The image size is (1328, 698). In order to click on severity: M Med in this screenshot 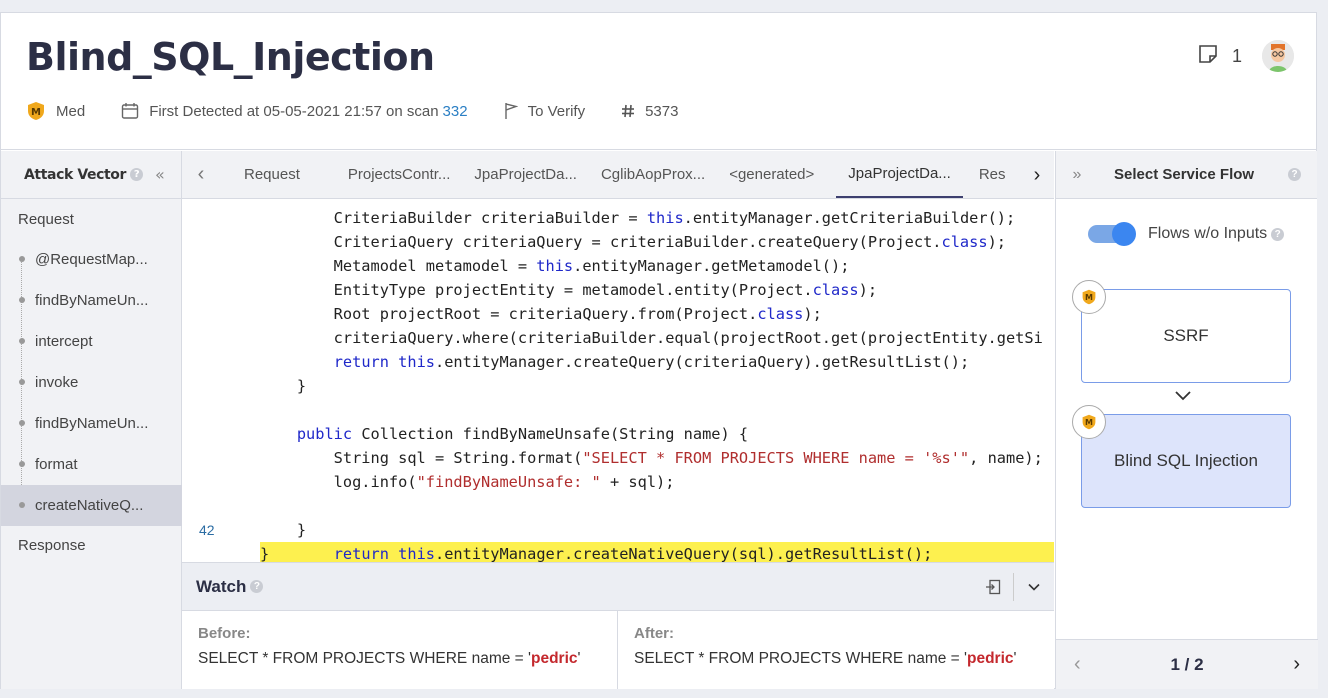, I will do `click(55, 111)`.